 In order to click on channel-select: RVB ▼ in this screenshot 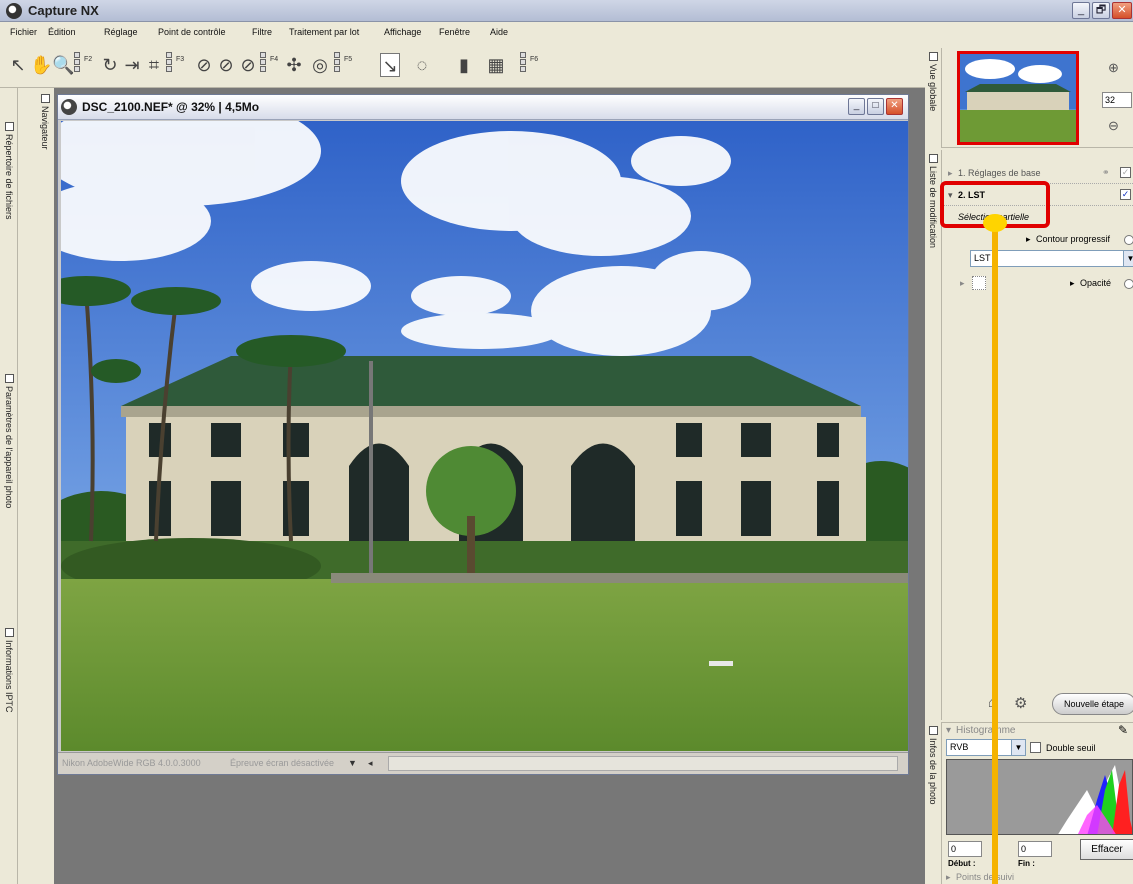, I will do `click(986, 747)`.